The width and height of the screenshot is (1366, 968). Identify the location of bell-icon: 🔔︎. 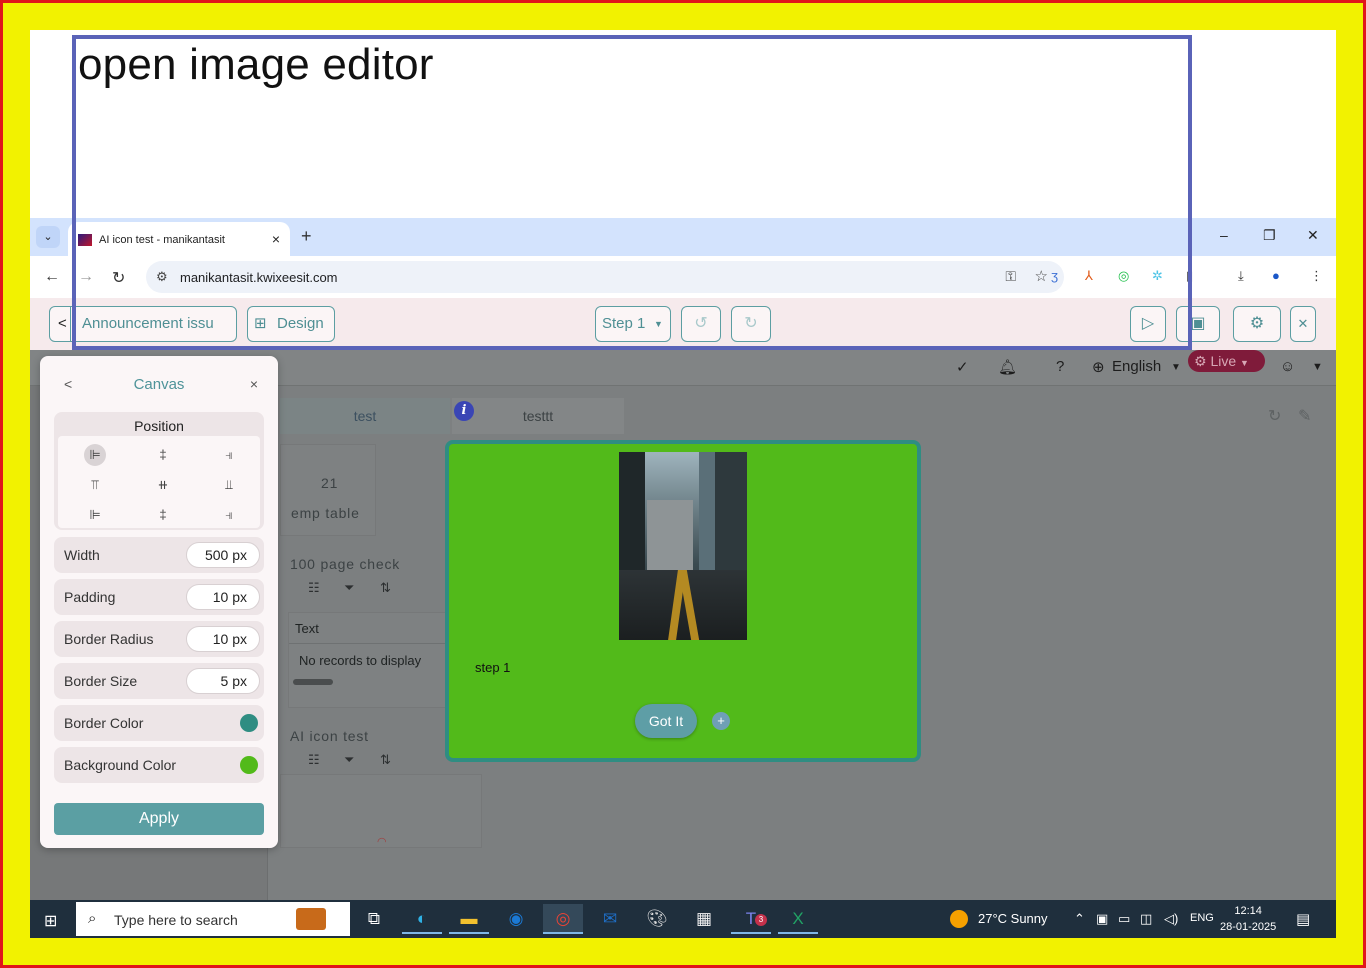
(1007, 367).